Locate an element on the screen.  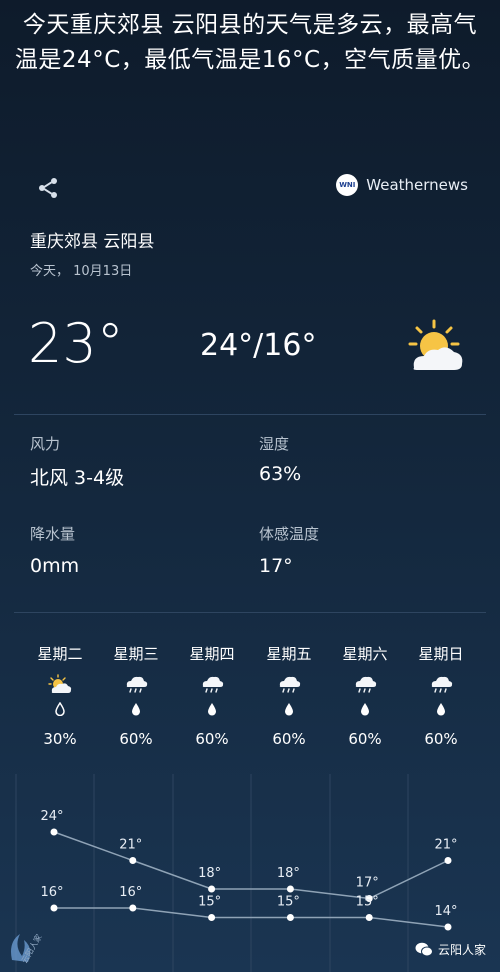
location-name: 重庆郊县 云阳县 is located at coordinates (92, 242).